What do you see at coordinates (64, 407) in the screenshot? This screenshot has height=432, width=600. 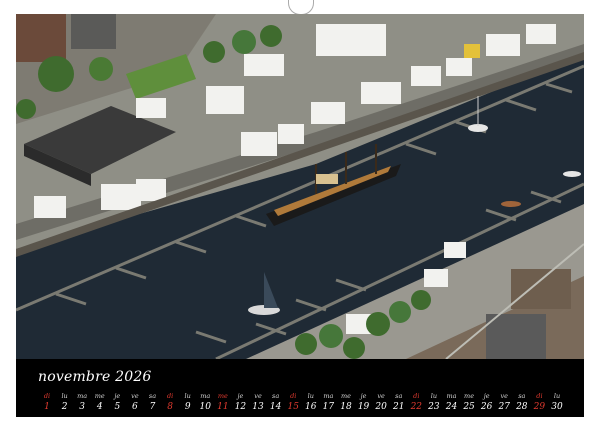 I see `day-number: 2` at bounding box center [64, 407].